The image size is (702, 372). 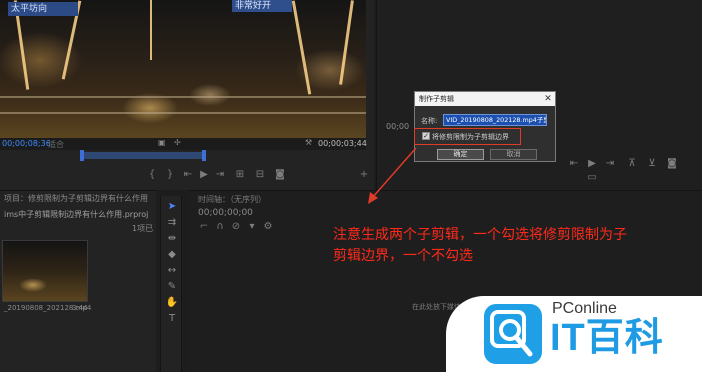 What do you see at coordinates (56, 144) in the screenshot?
I see `fit-label: 适合` at bounding box center [56, 144].